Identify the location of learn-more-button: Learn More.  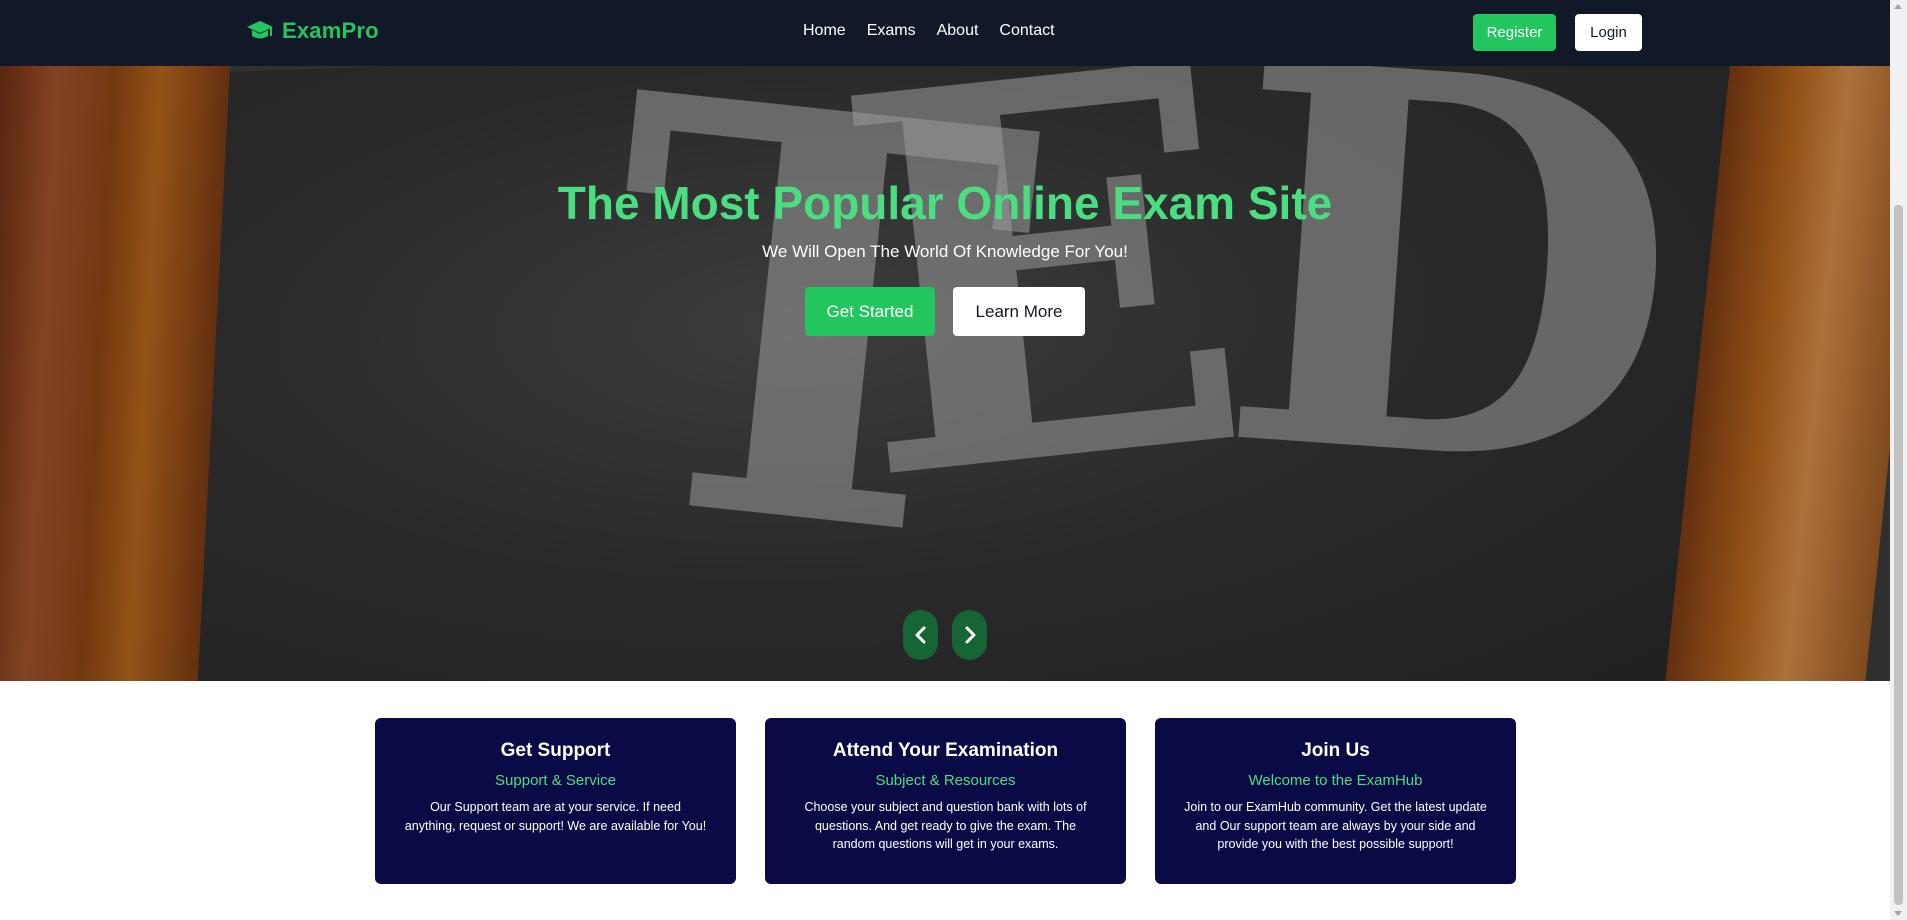
(1019, 311).